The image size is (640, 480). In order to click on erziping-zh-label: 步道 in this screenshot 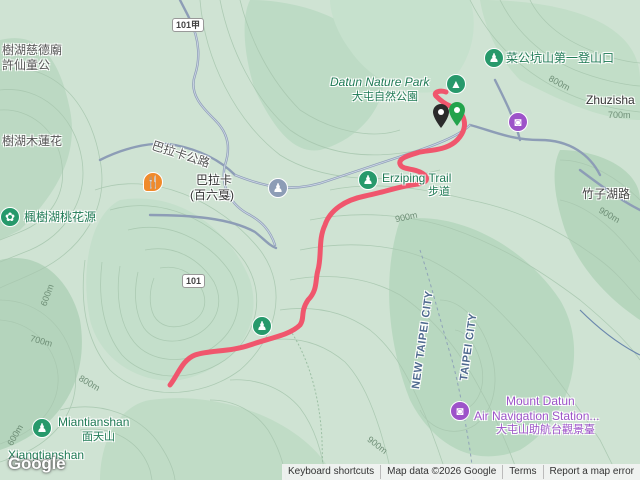, I will do `click(439, 192)`.